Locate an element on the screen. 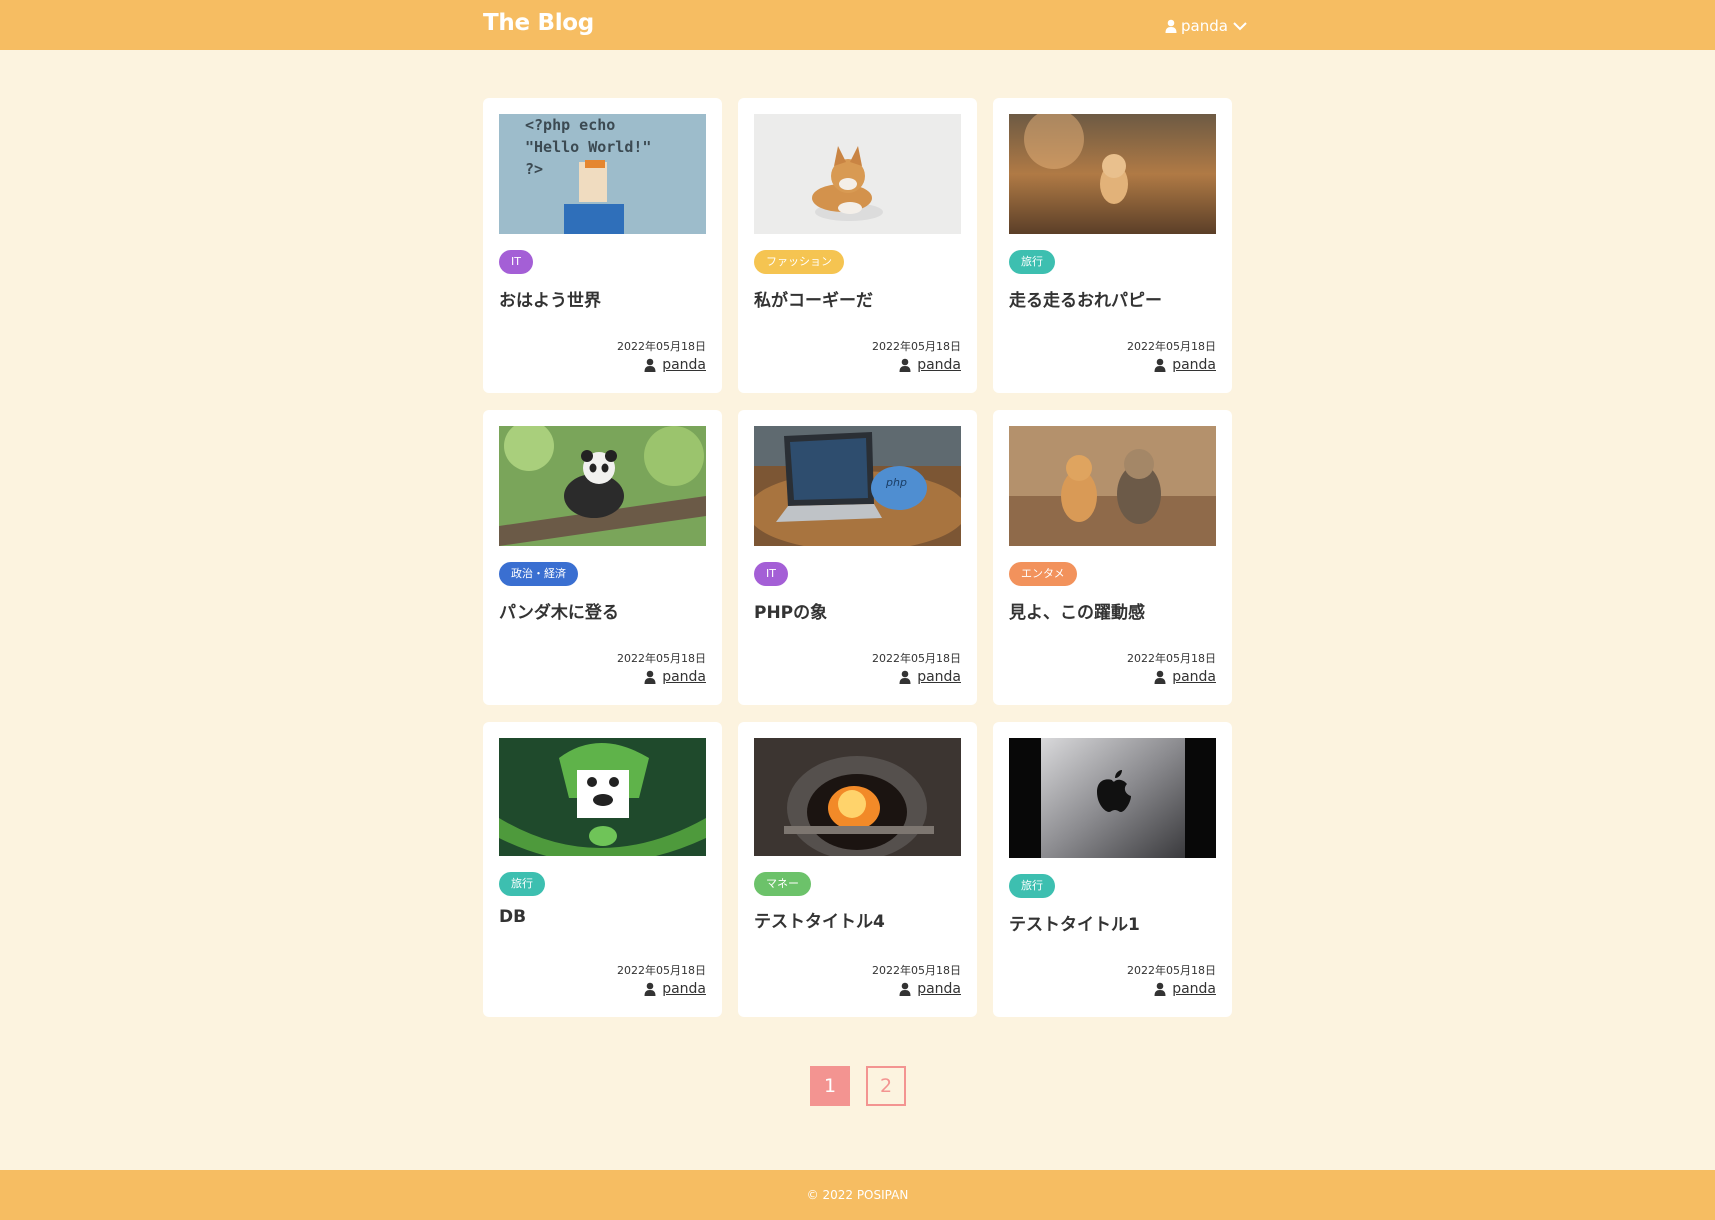  post-thumbnail: <?php echo "Hello World!" ?> is located at coordinates (602, 174).